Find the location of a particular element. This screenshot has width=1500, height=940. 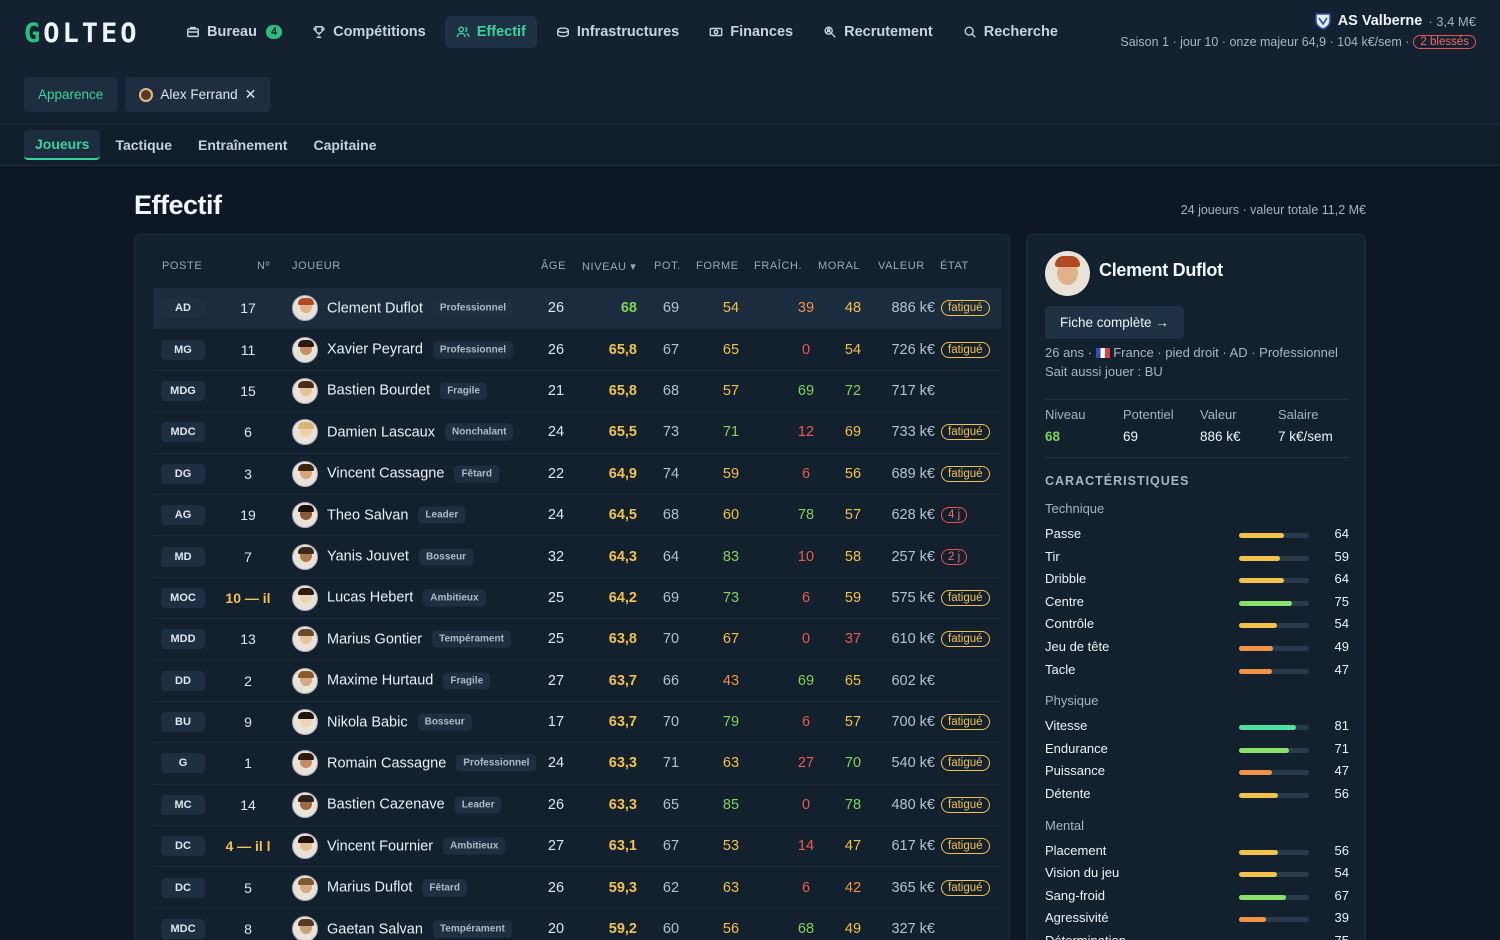

manager-chip: Alex Ferrand ✕ is located at coordinates (198, 94).